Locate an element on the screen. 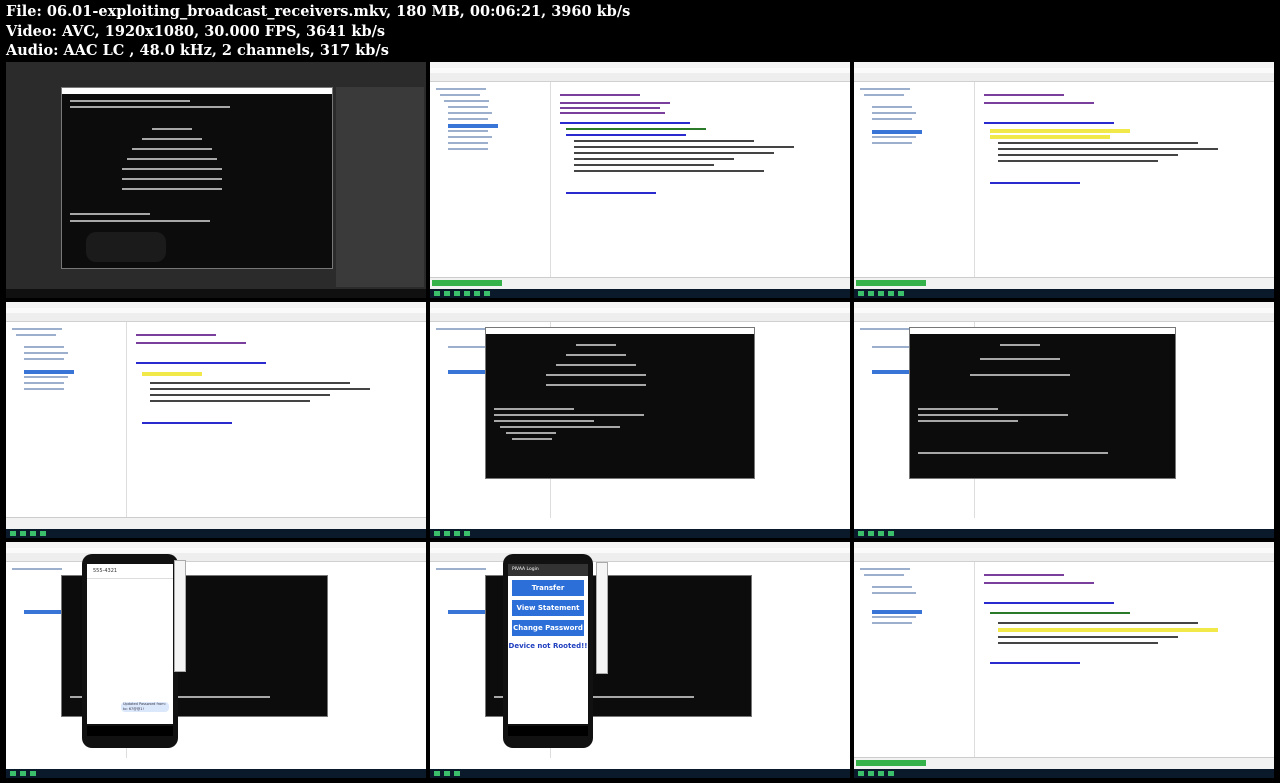 The width and height of the screenshot is (1280, 783). sms-bubble: Updated Password from: to: 67@@1! is located at coordinates (145, 707).